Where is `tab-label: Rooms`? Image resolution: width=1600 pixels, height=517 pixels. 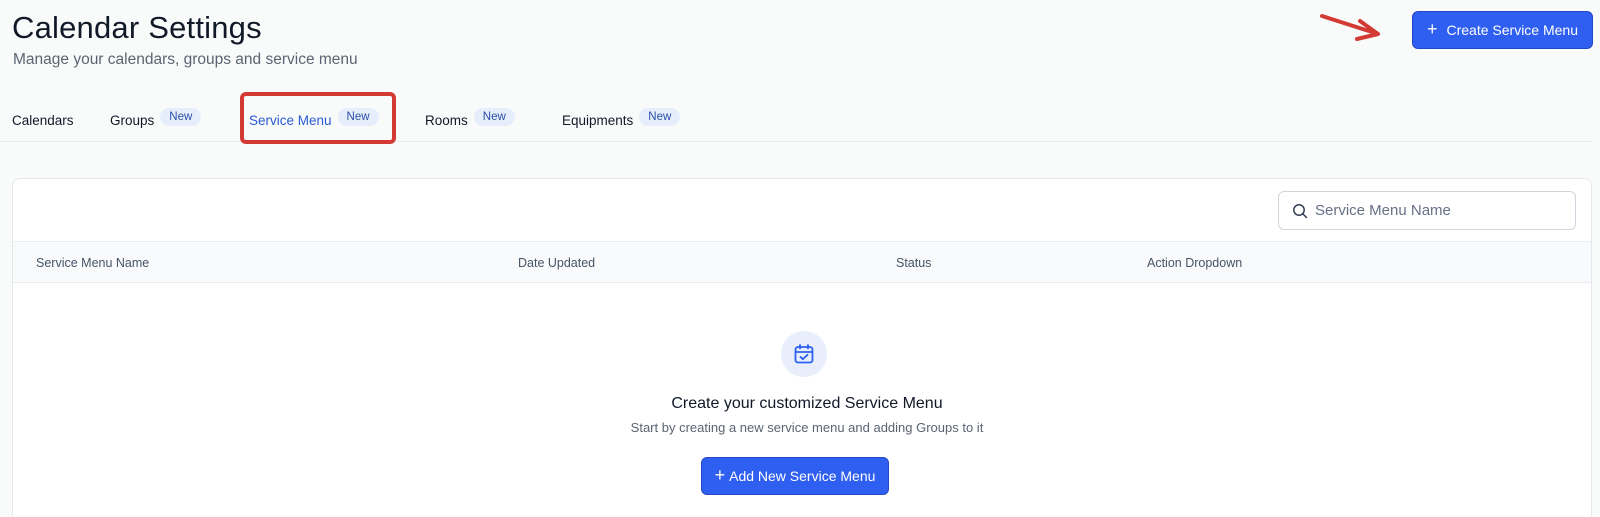
tab-label: Rooms is located at coordinates (446, 120).